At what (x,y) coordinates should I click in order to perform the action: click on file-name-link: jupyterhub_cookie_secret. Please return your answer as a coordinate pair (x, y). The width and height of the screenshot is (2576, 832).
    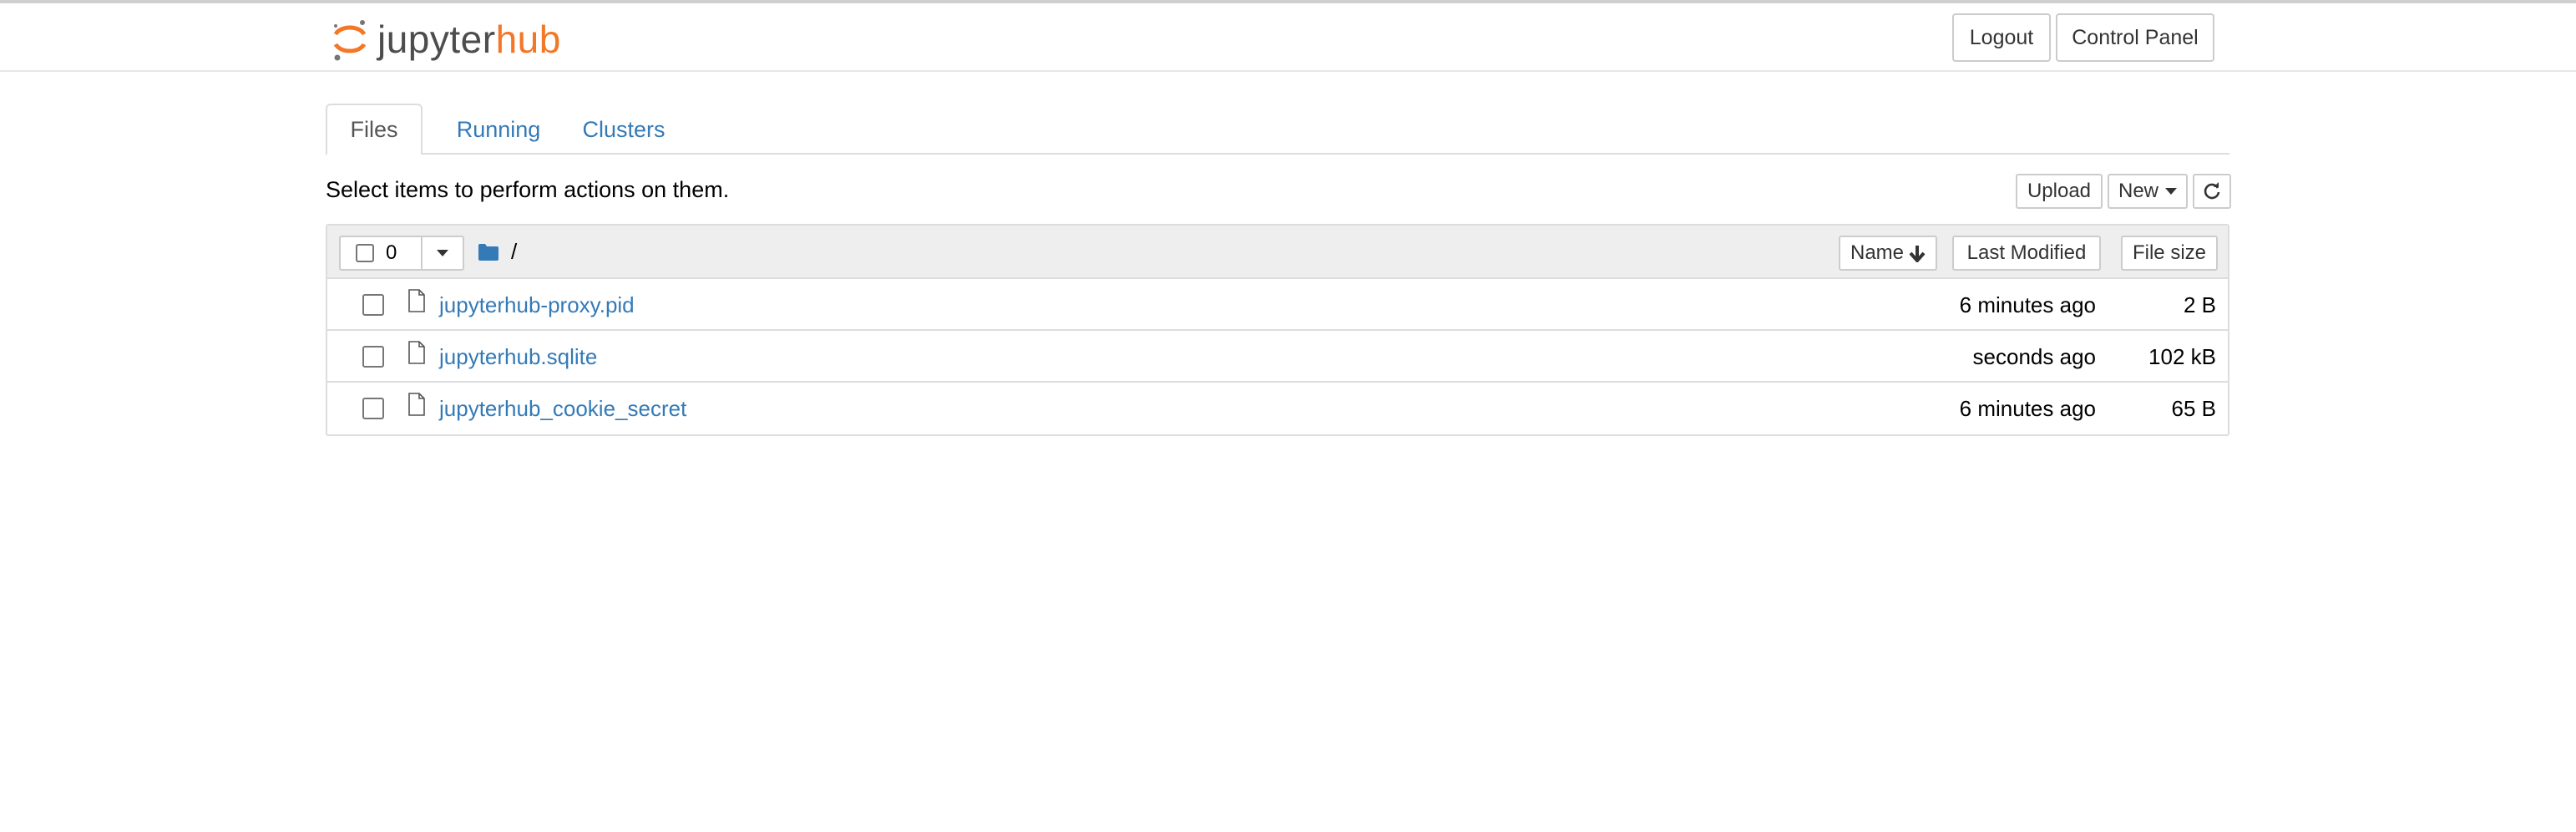
    Looking at the image, I should click on (562, 409).